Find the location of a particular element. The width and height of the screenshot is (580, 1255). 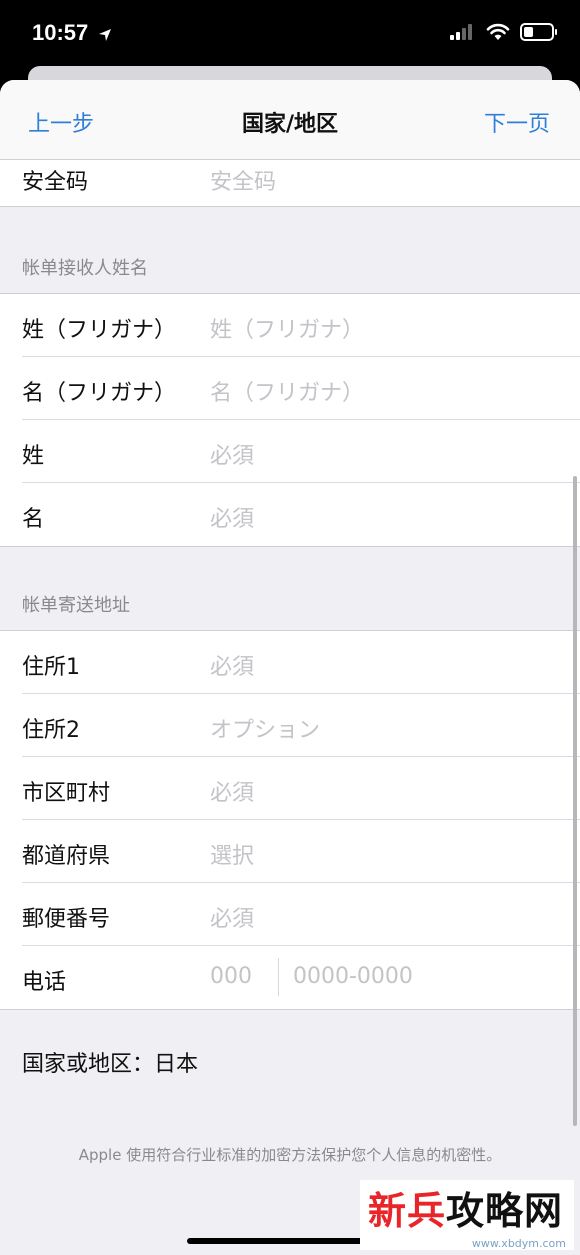

first-name-kana-input: 名（フリガナ） is located at coordinates (287, 391).